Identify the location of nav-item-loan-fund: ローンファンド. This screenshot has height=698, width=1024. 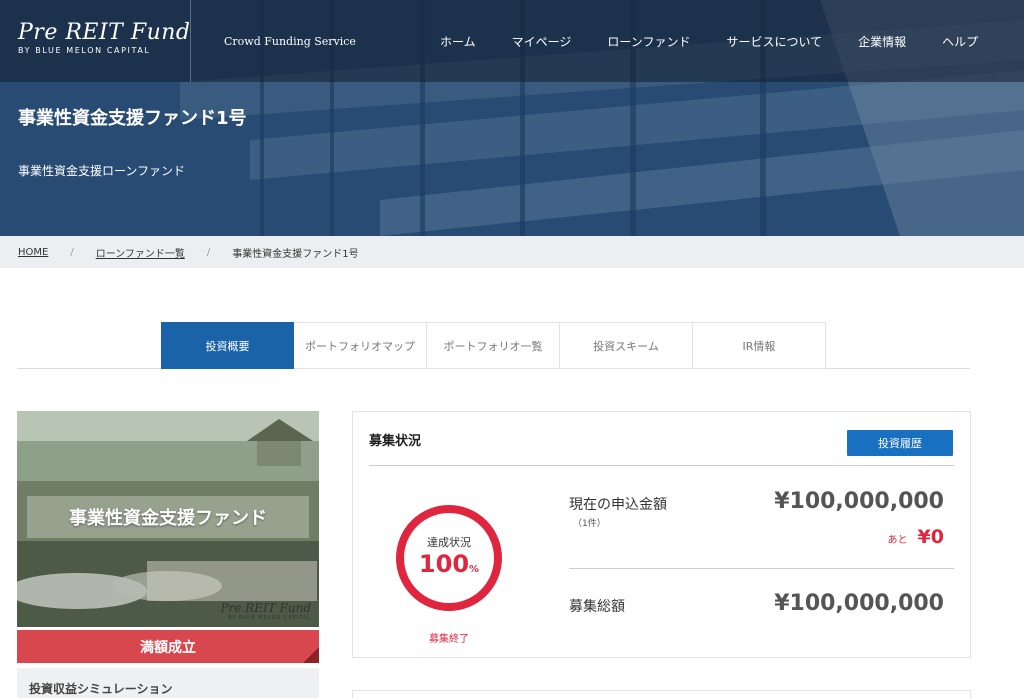
(648, 41).